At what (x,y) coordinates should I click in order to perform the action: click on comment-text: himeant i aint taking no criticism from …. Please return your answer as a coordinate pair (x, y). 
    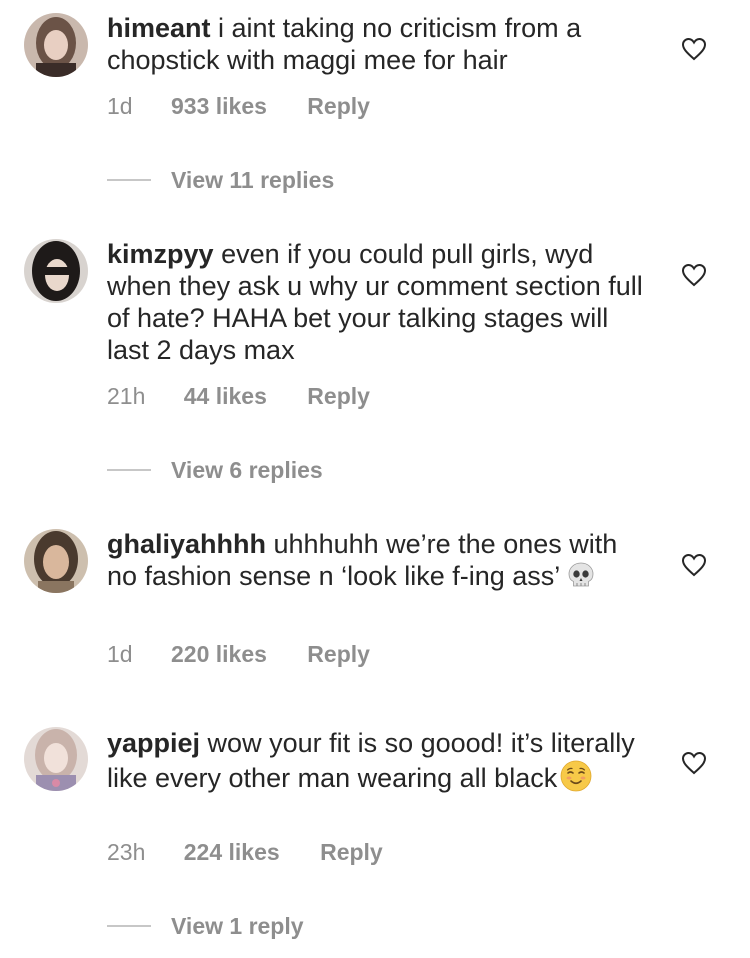
    Looking at the image, I should click on (379, 44).